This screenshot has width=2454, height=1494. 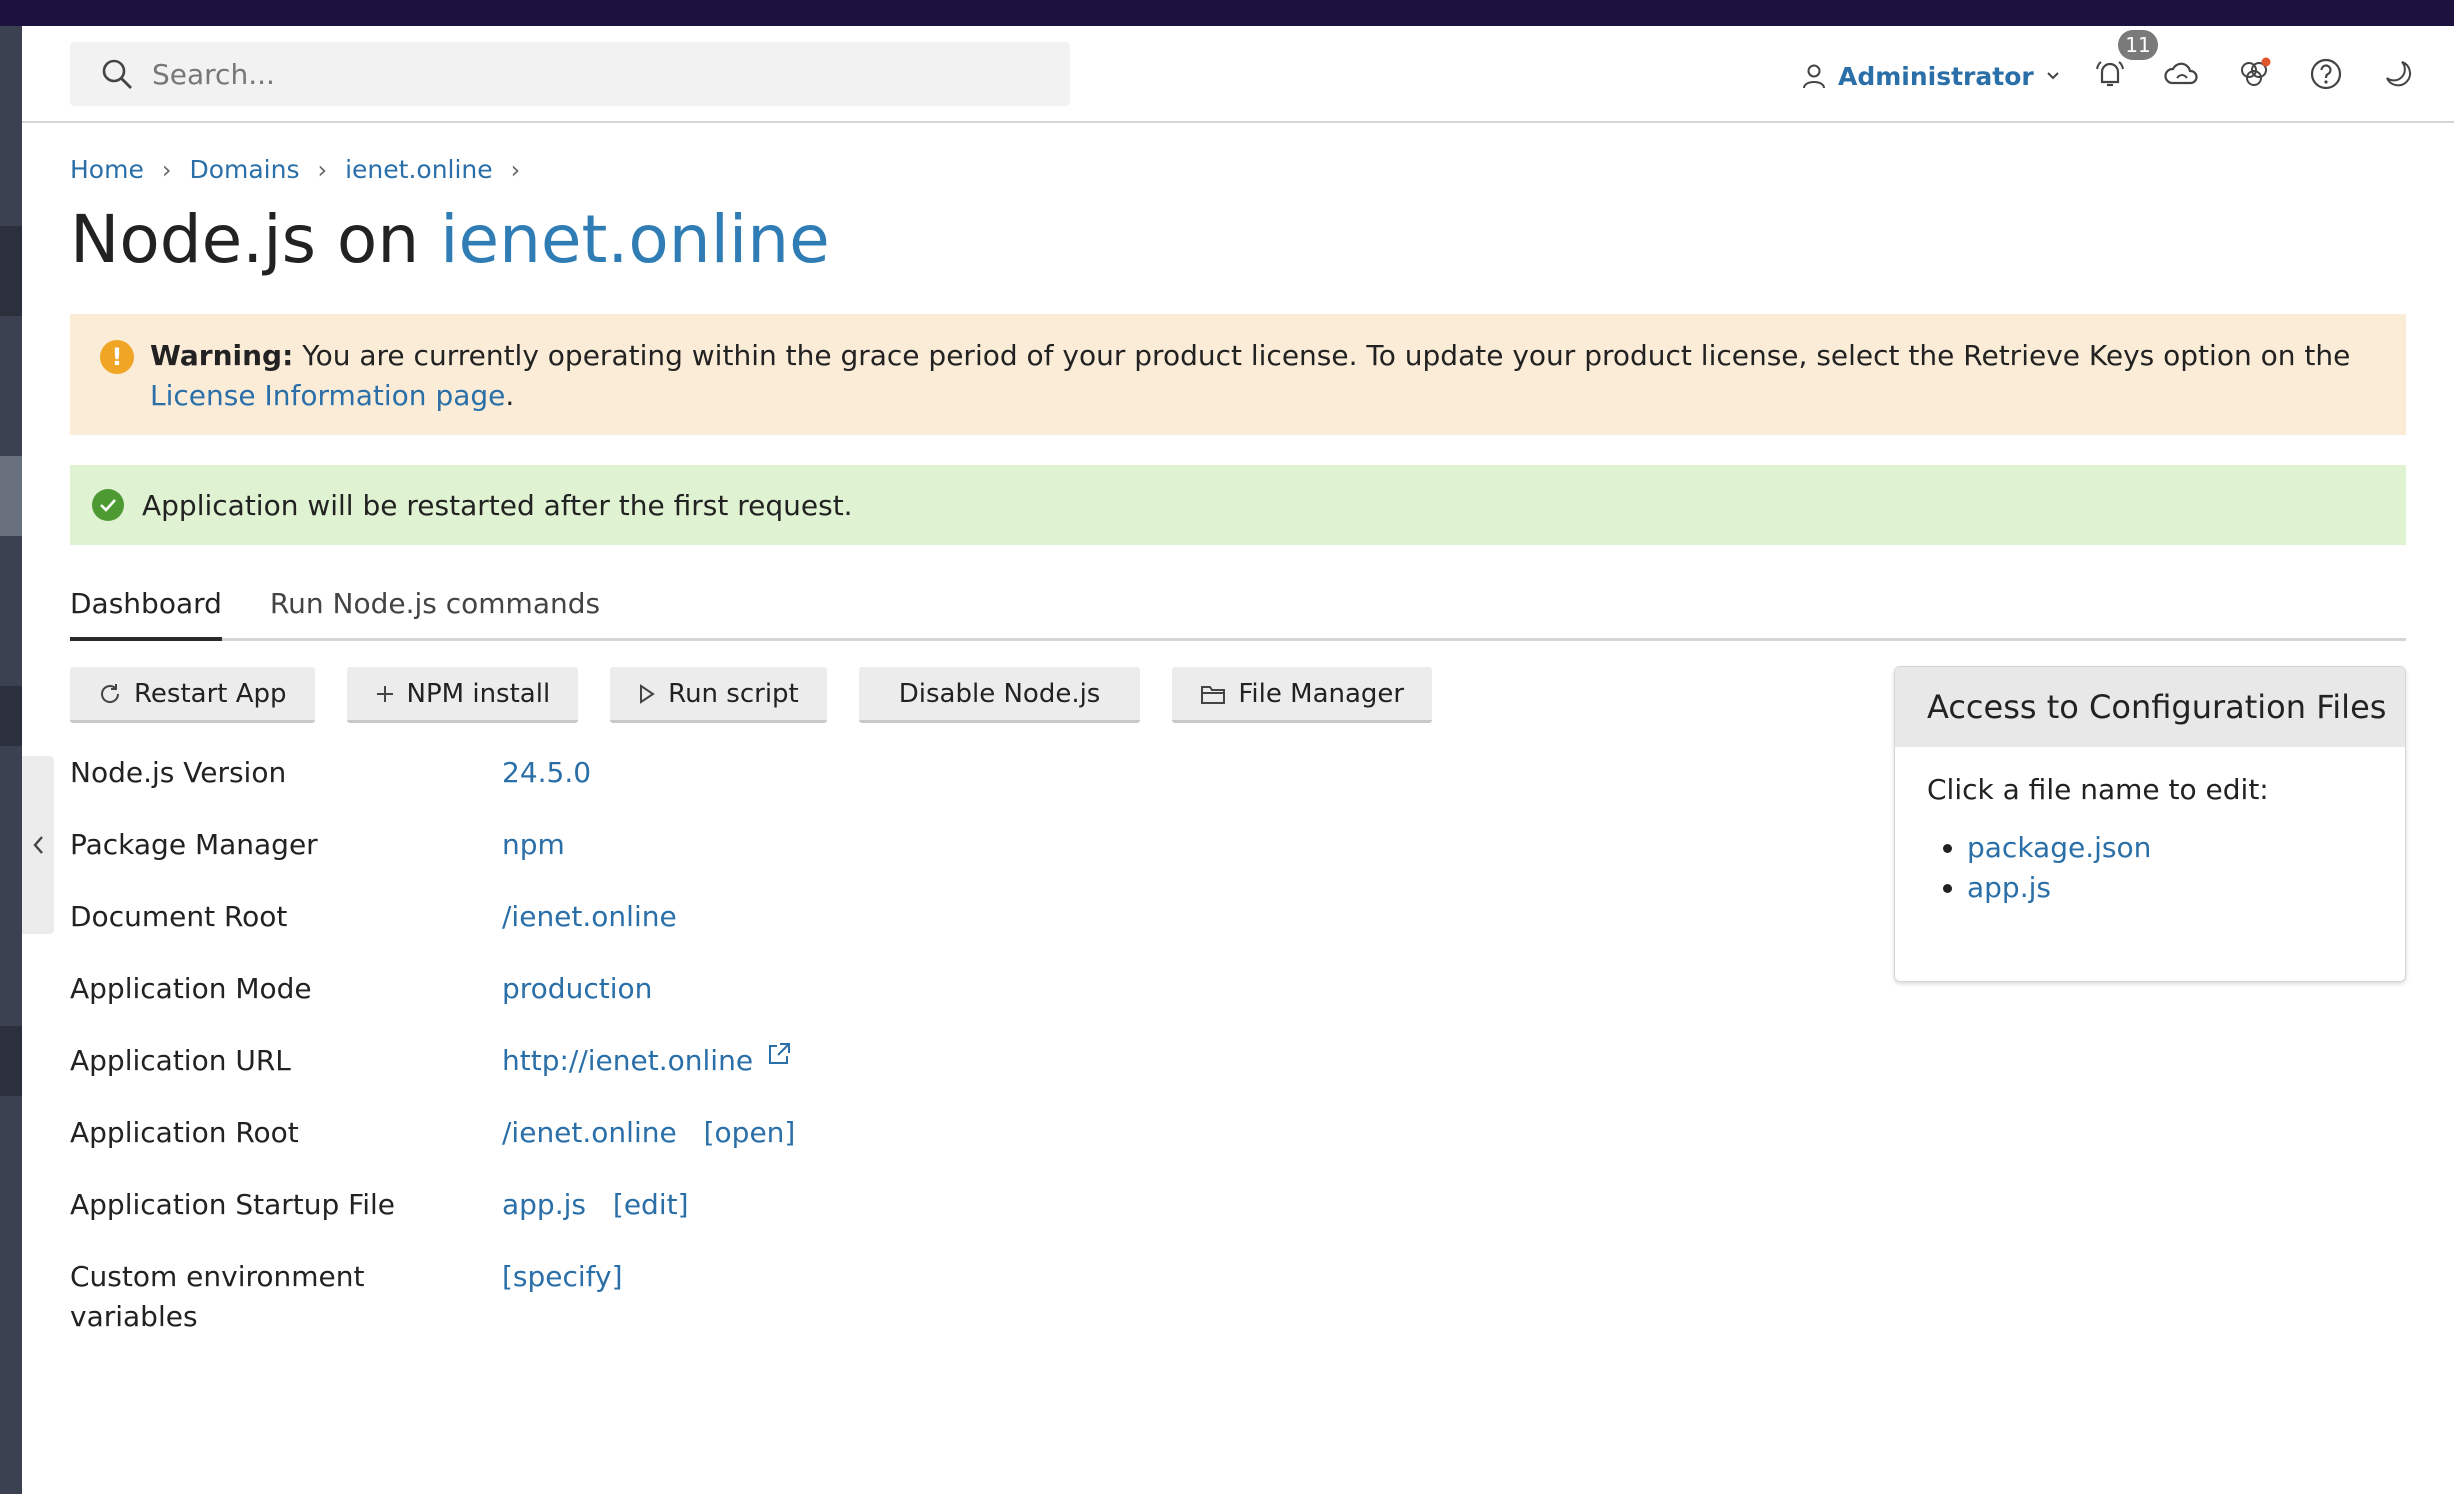 I want to click on folder-icon, so click(x=1213, y=694).